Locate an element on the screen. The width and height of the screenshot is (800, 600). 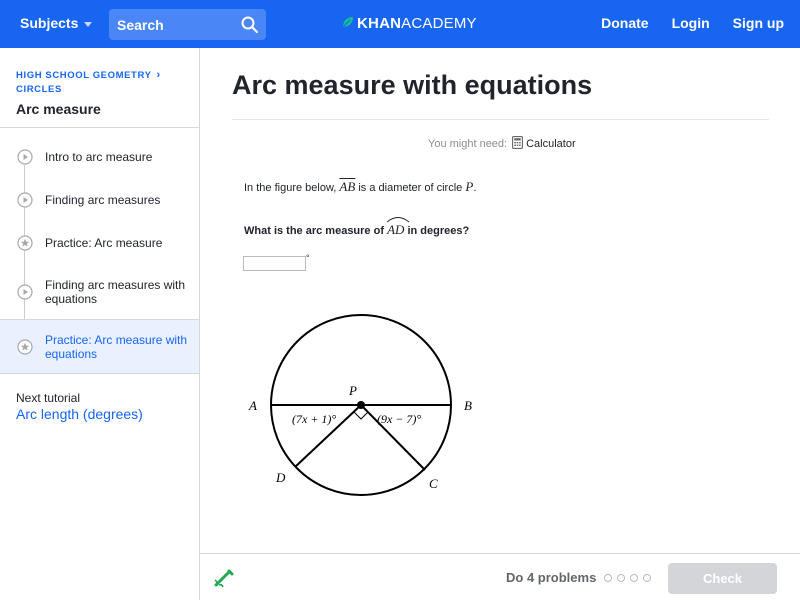
arc-symbol-icon is located at coordinates (398, 220).